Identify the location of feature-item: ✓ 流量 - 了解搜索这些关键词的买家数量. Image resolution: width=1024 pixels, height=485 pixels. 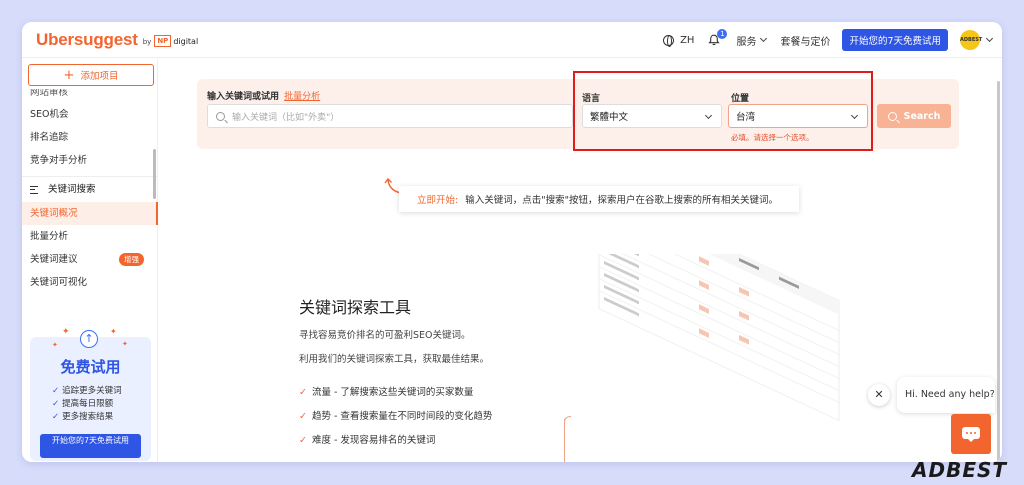
(386, 391).